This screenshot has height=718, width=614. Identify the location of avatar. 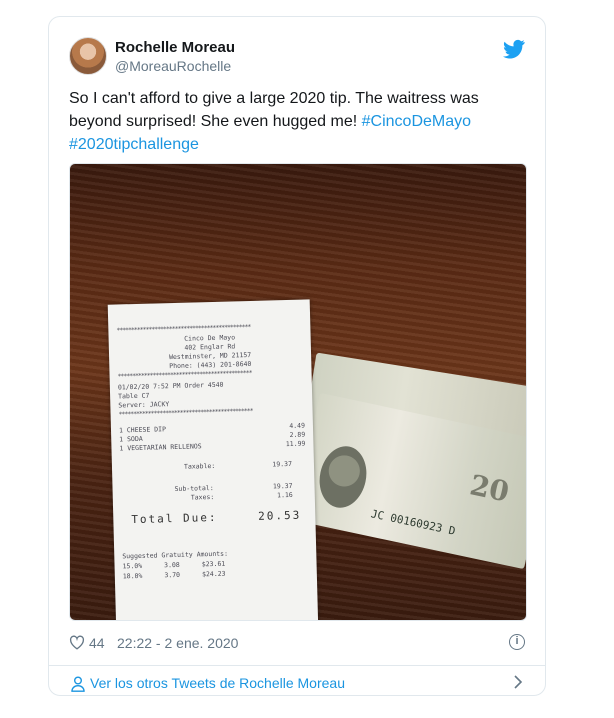
(88, 56).